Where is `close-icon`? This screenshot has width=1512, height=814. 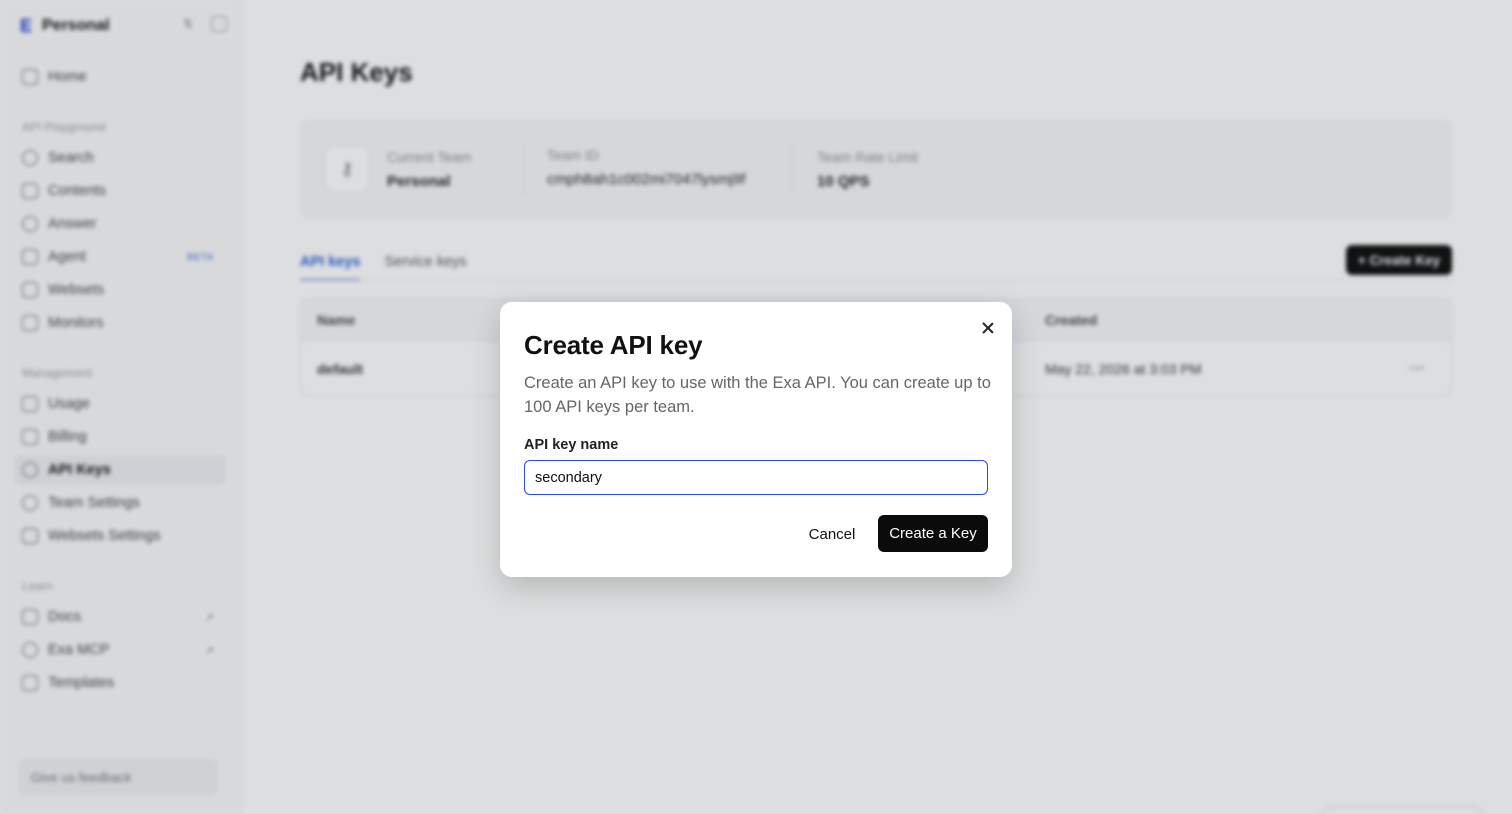 close-icon is located at coordinates (988, 328).